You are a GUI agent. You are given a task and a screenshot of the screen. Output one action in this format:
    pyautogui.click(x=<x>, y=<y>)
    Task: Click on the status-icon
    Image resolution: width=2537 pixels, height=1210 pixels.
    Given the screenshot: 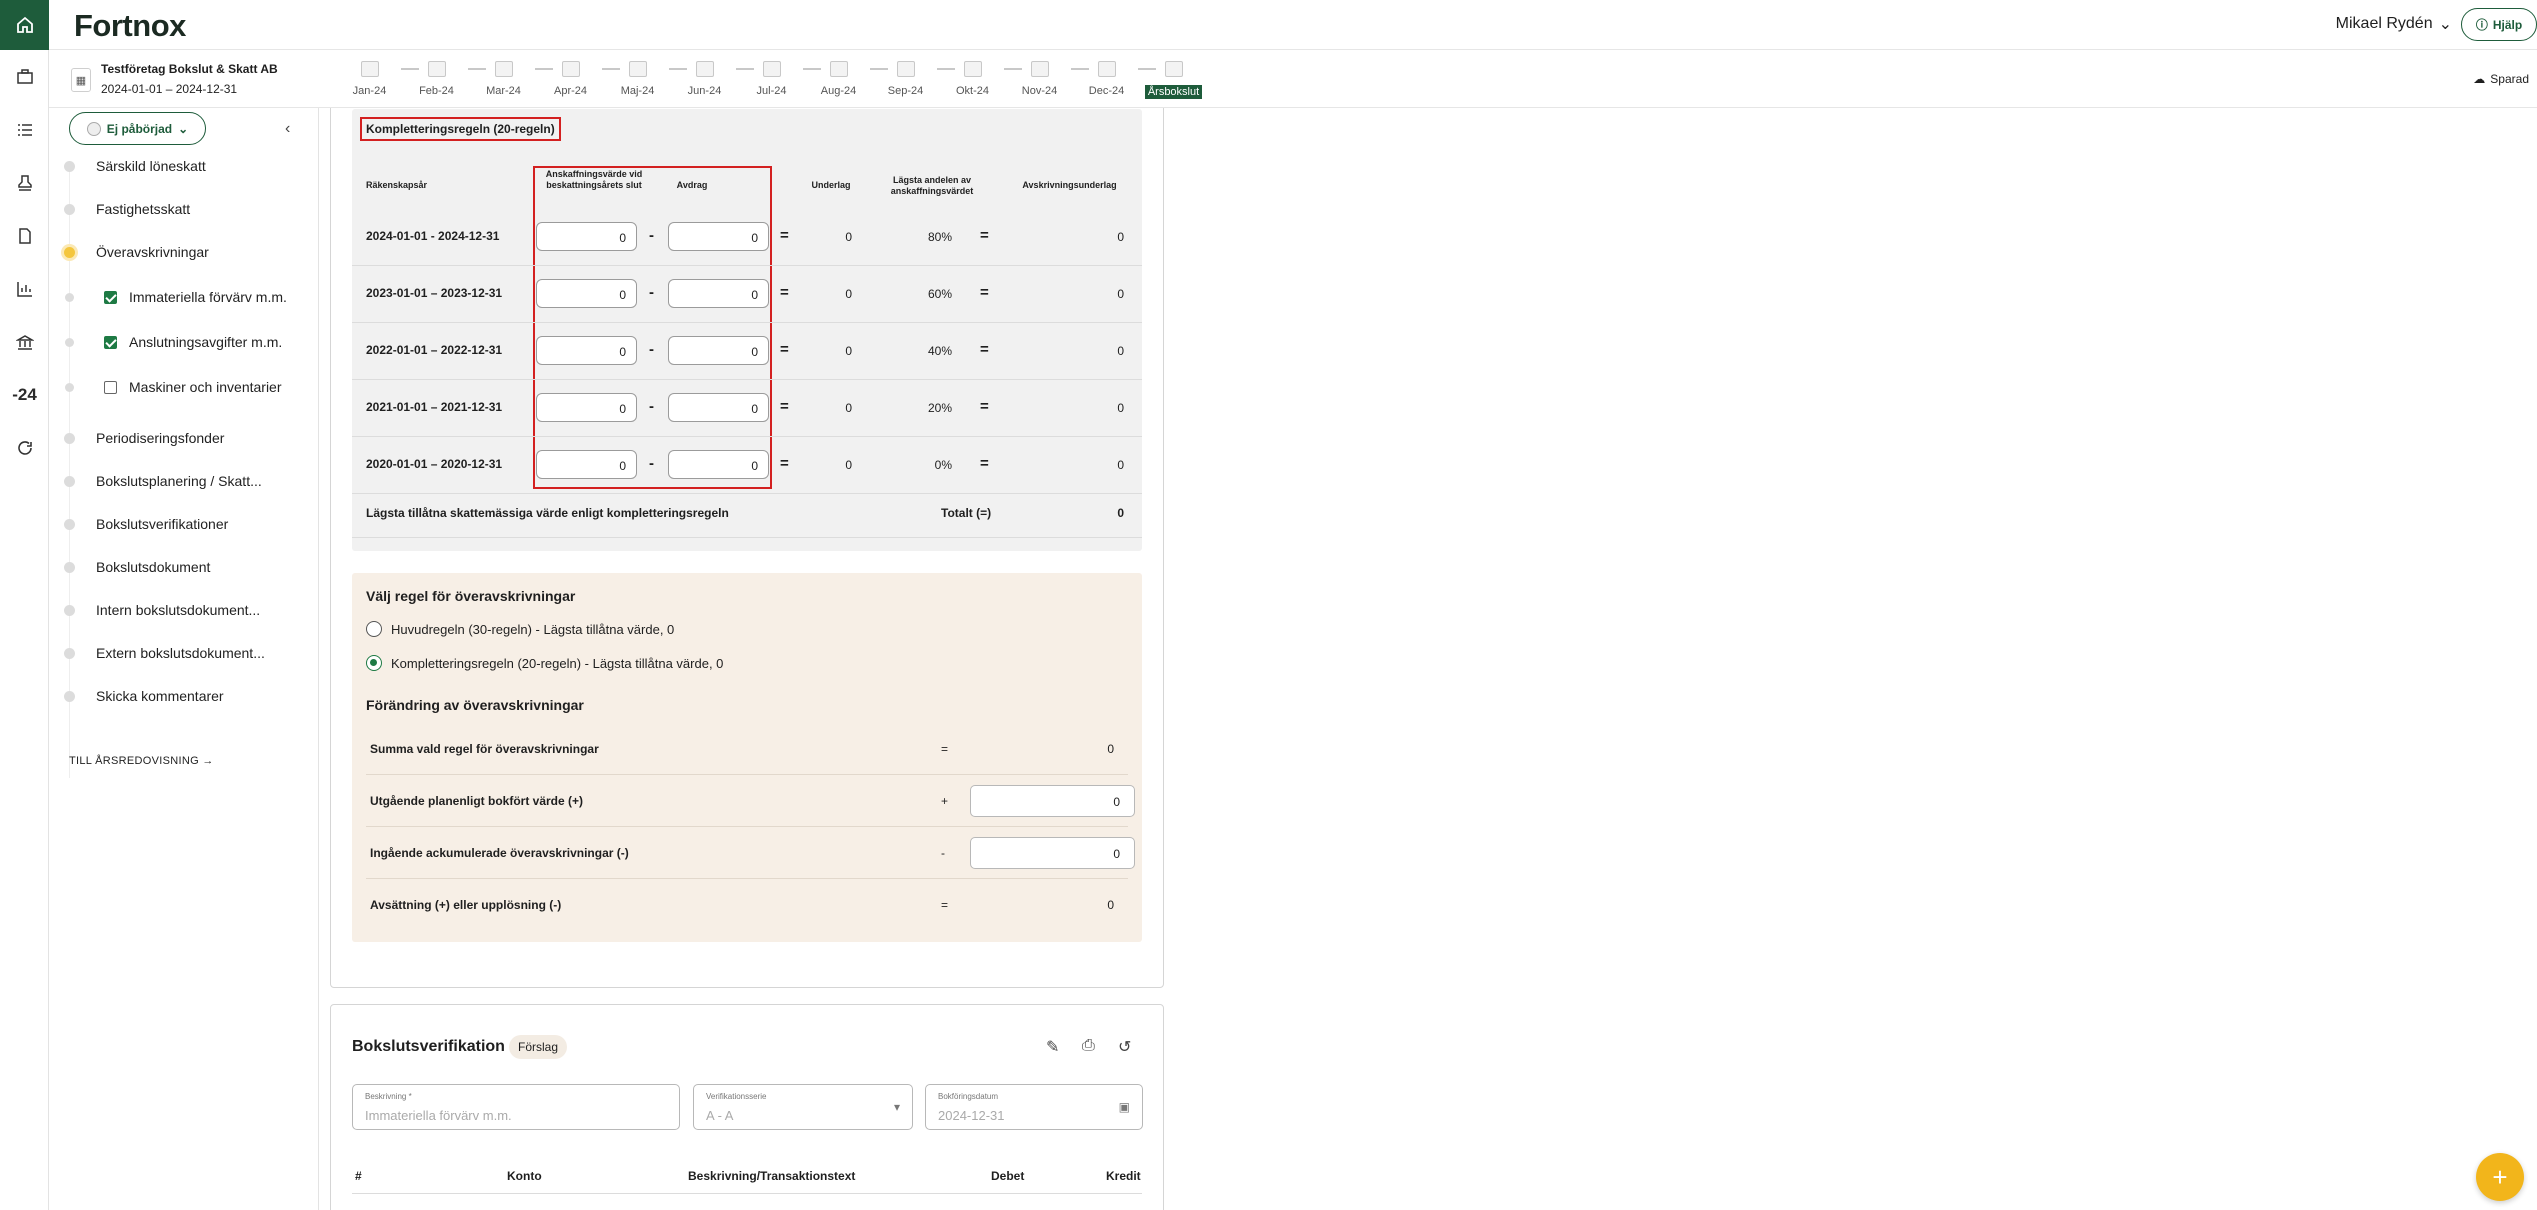 What is the action you would take?
    pyautogui.click(x=93, y=128)
    